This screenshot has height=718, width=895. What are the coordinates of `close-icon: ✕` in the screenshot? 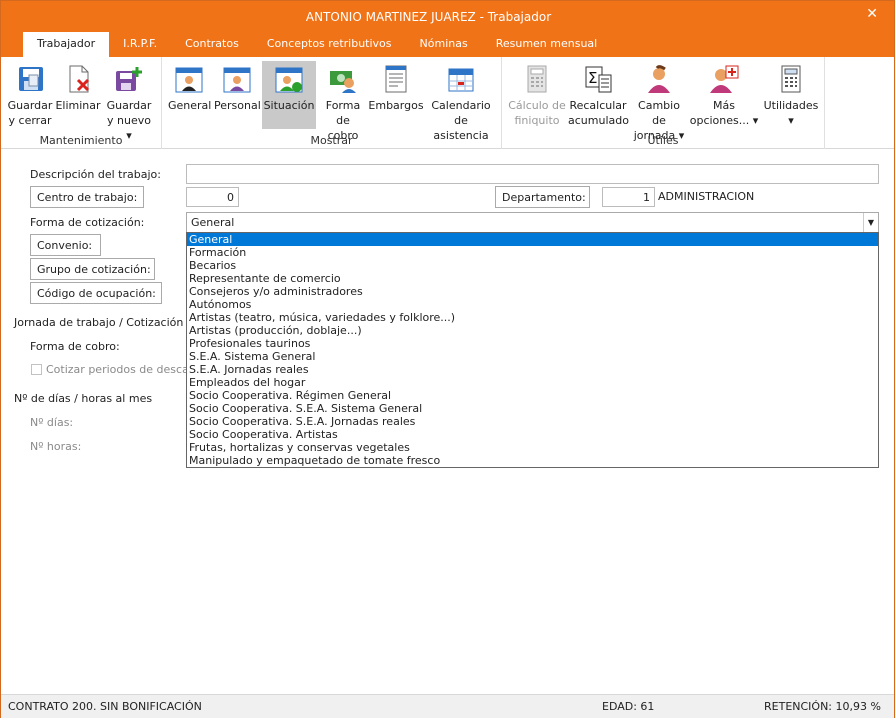 It's located at (872, 14).